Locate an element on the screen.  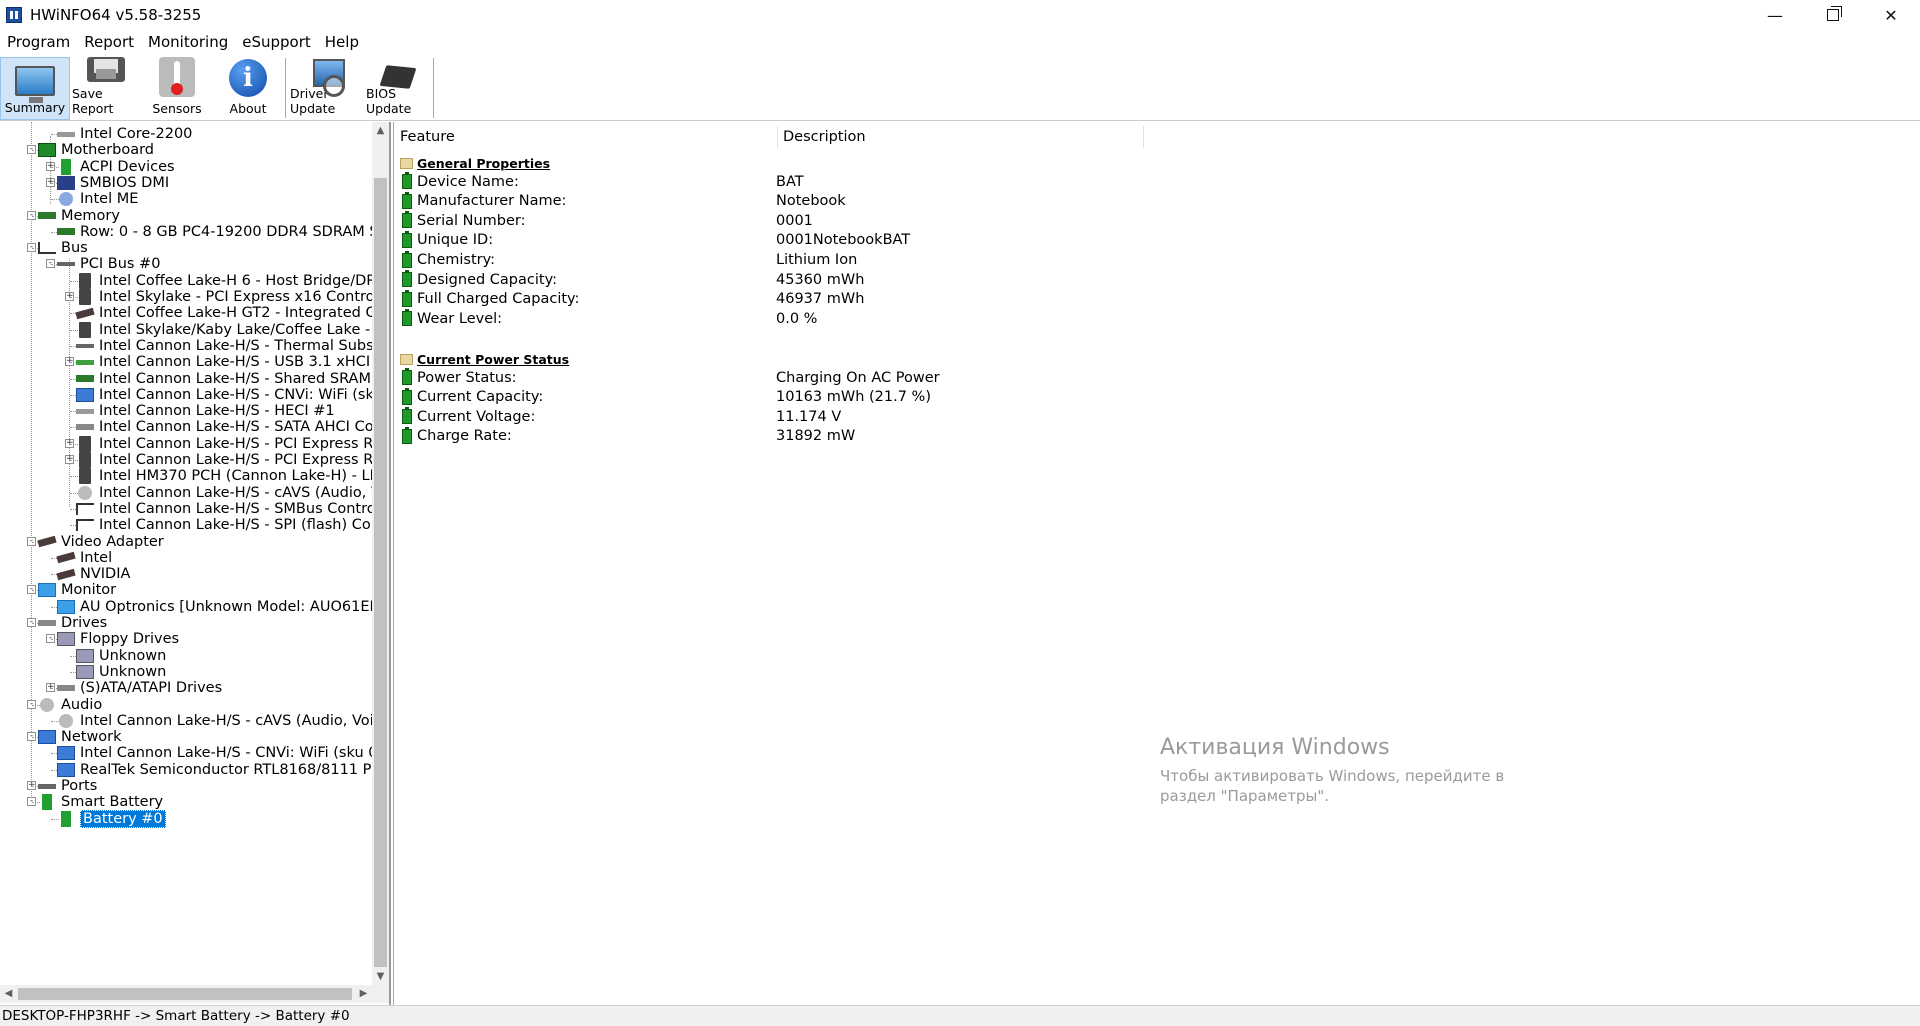
menu-report: Report is located at coordinates (109, 42).